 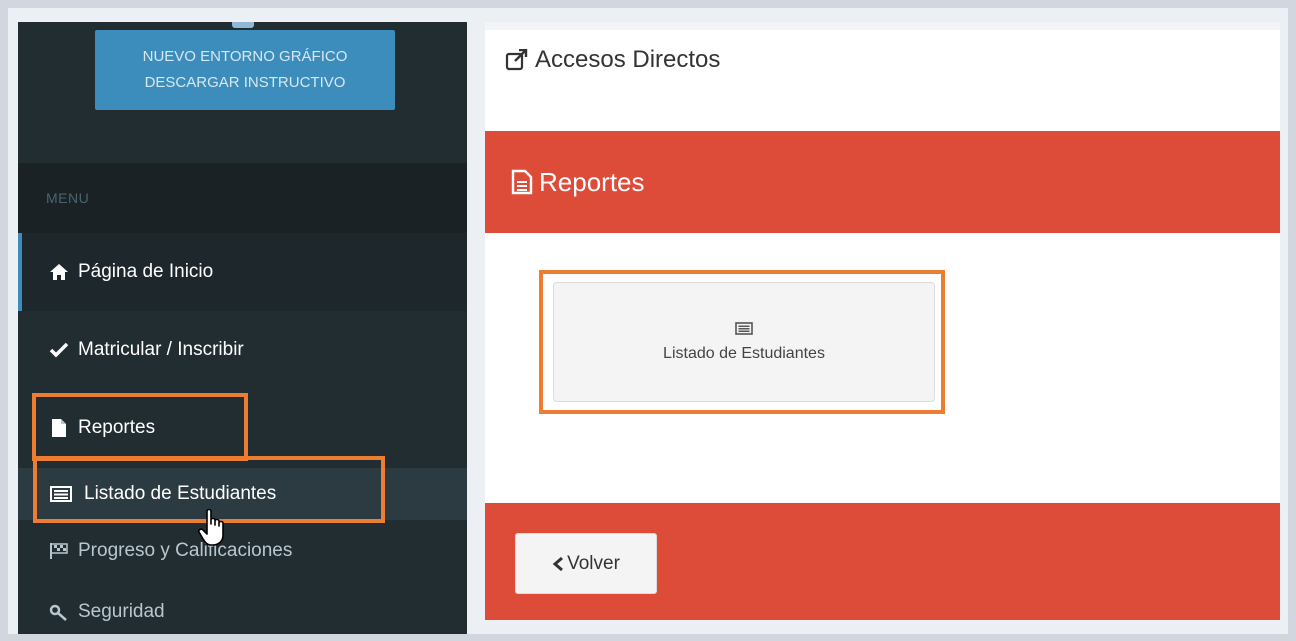 What do you see at coordinates (882, 26) in the screenshot?
I see `top-strip` at bounding box center [882, 26].